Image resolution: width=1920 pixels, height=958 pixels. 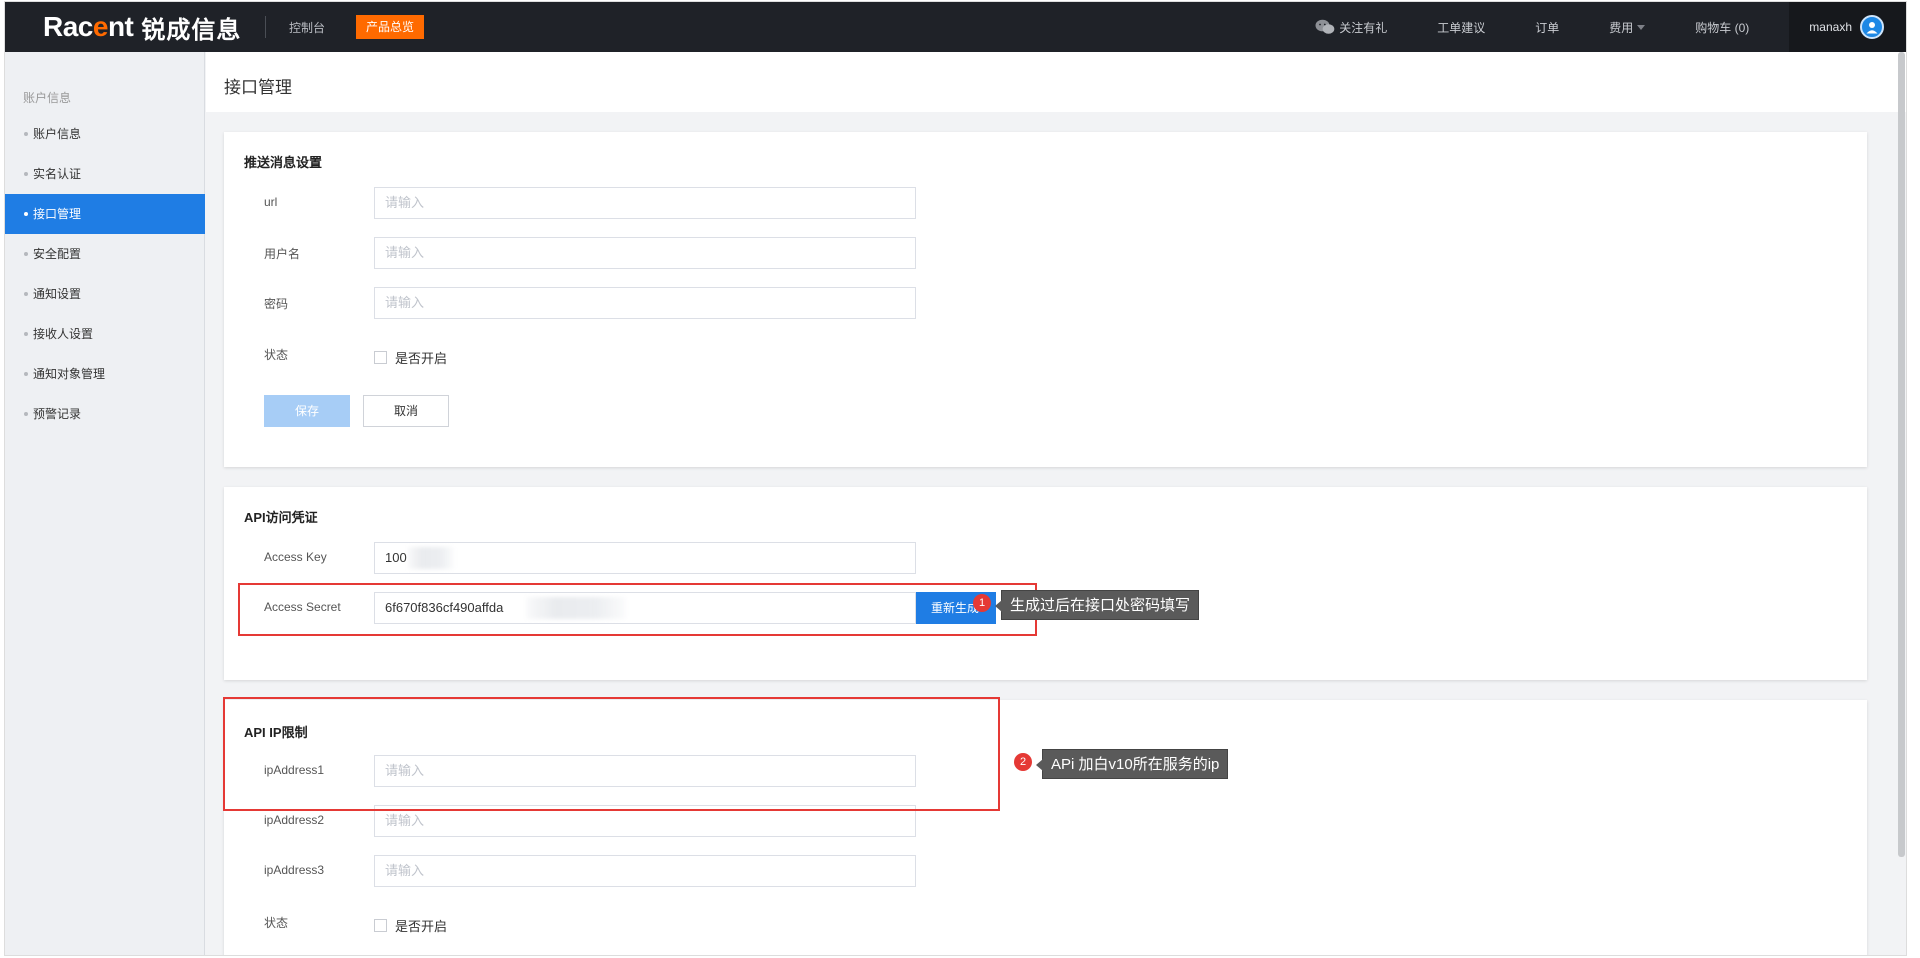 What do you see at coordinates (105, 134) in the screenshot?
I see `sidebar-item-account-info: 账户信息` at bounding box center [105, 134].